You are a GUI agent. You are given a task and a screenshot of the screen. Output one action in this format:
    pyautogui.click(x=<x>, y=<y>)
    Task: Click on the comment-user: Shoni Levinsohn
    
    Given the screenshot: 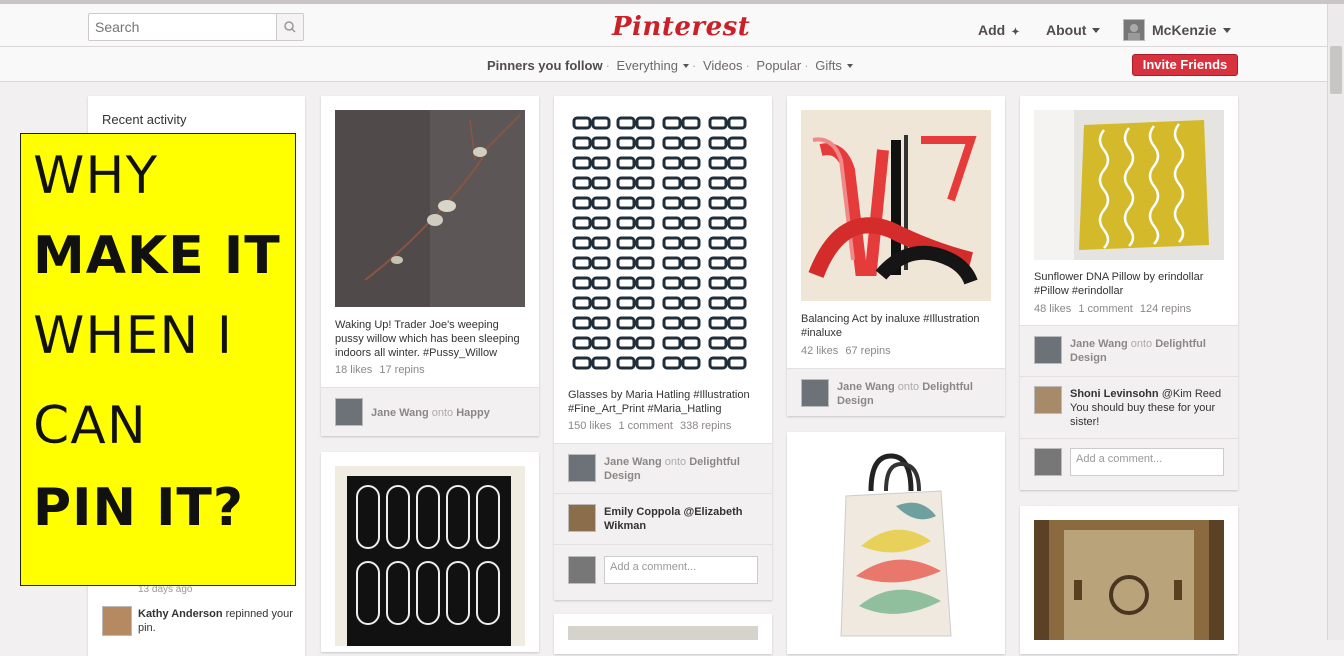 What is the action you would take?
    pyautogui.click(x=1114, y=394)
    